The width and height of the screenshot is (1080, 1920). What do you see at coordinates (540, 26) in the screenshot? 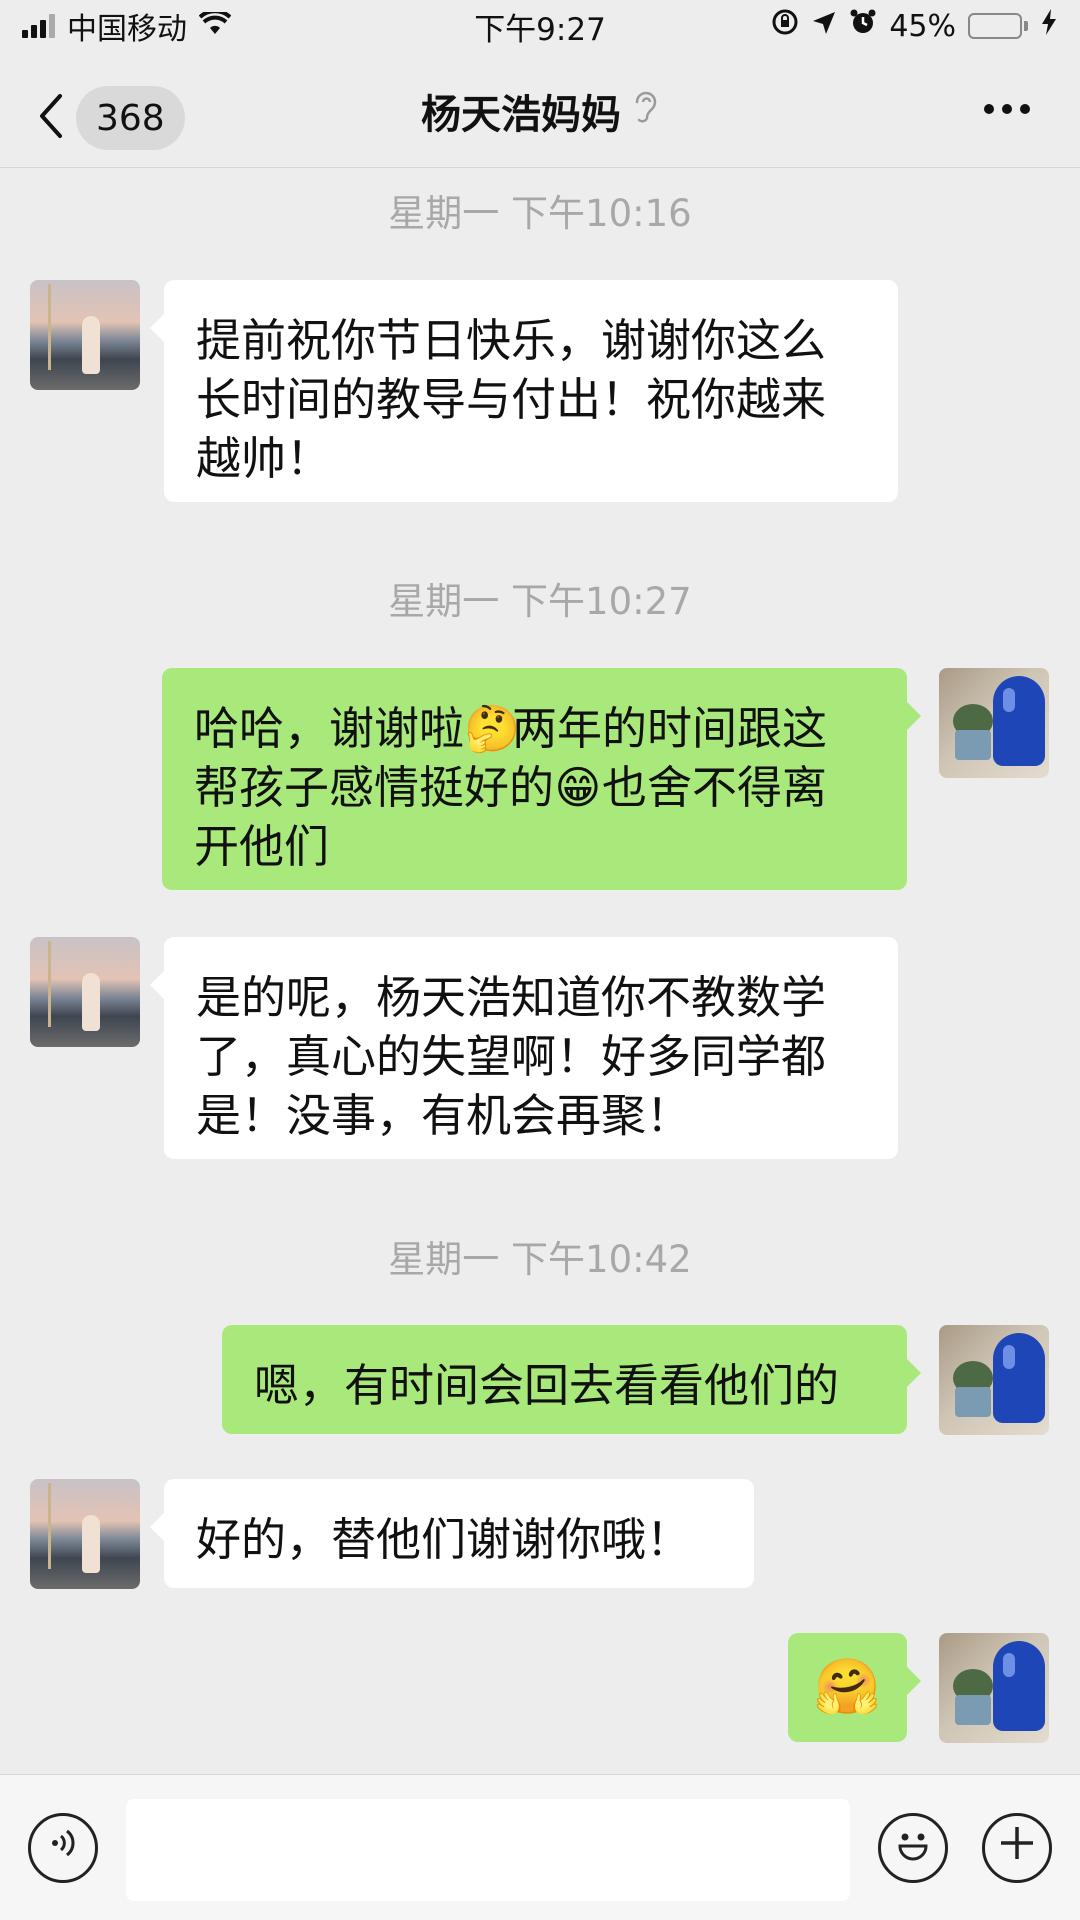
I see `status-bar: 中国移动 下午9:27 45%` at bounding box center [540, 26].